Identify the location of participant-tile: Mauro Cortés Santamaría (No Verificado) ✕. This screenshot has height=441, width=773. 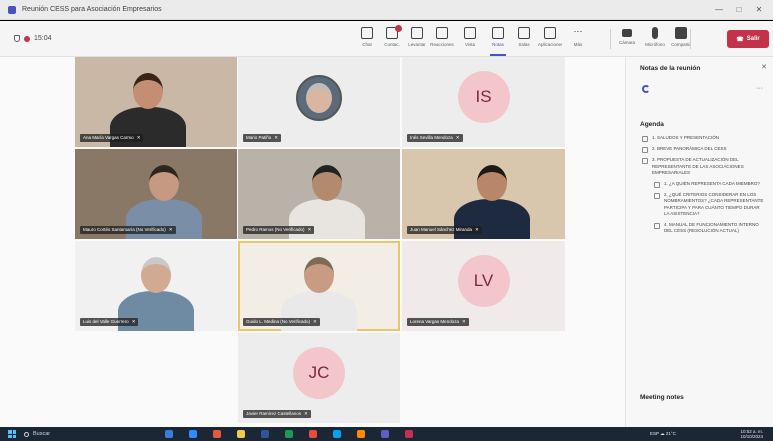
(156, 194).